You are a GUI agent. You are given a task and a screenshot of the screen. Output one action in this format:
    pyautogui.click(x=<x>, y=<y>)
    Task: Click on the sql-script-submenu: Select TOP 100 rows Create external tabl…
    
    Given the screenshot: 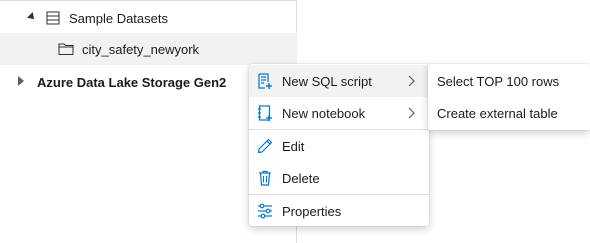 What is the action you would take?
    pyautogui.click(x=509, y=97)
    